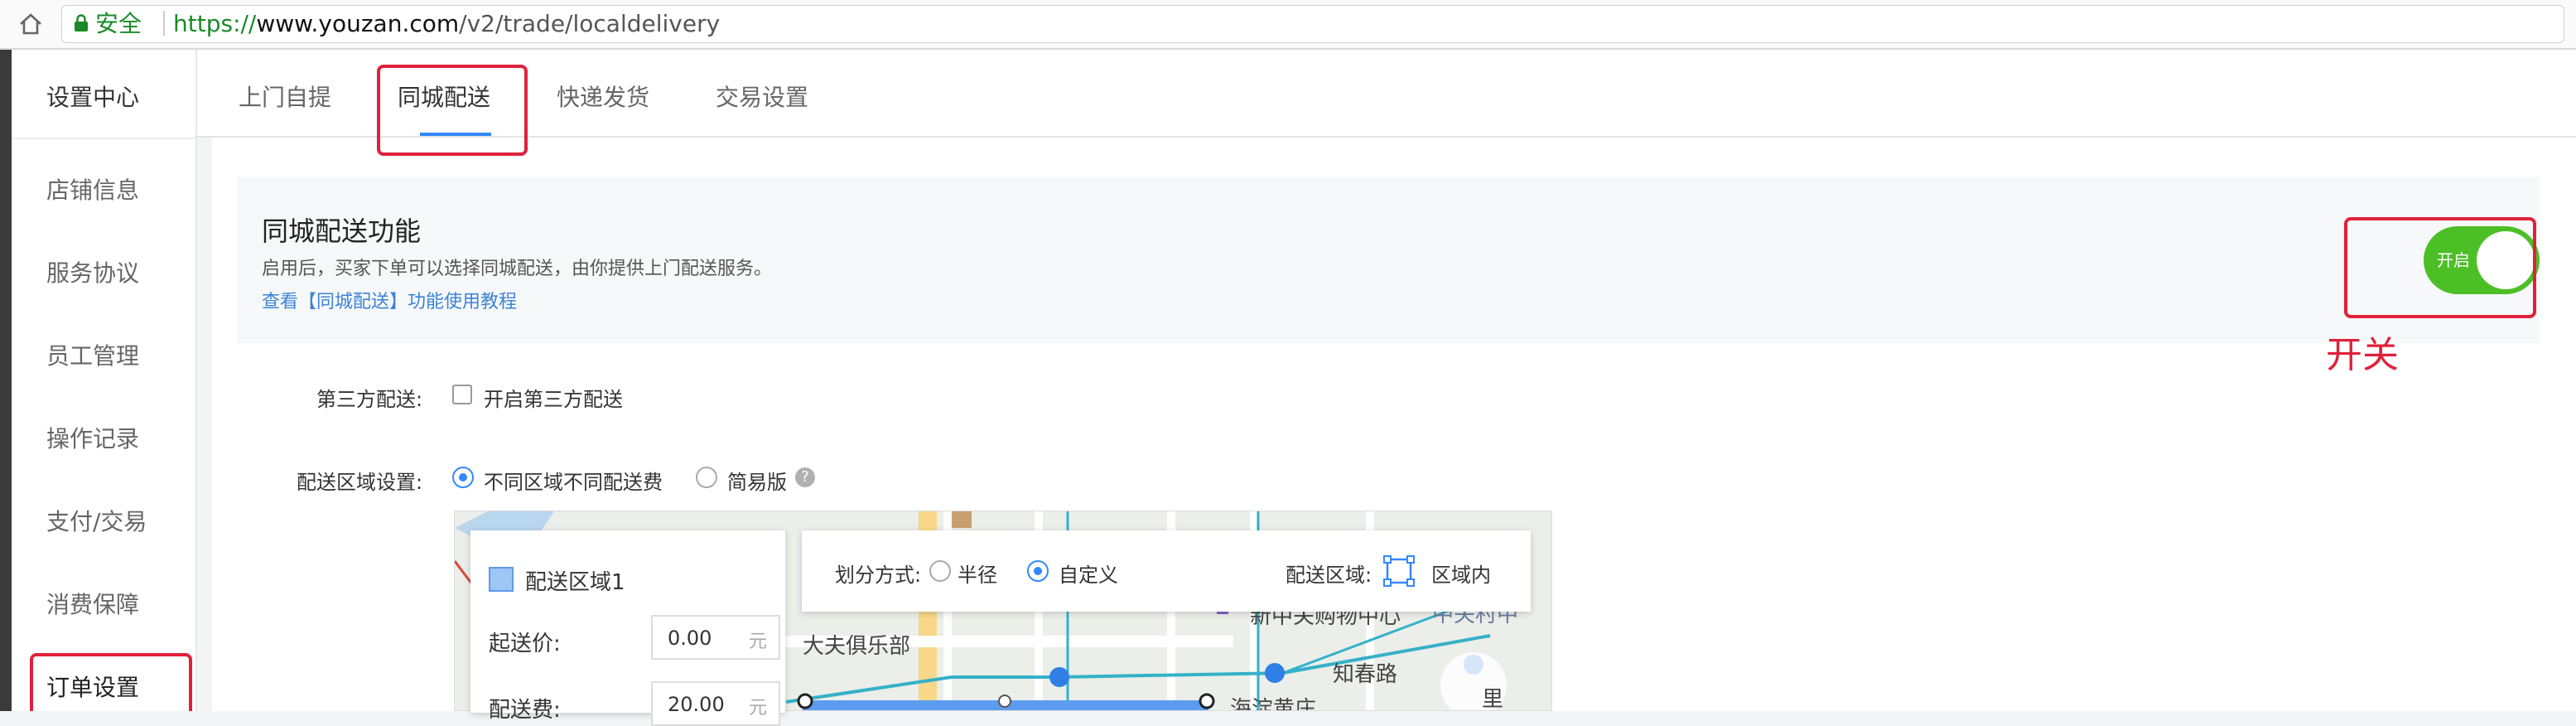 The height and width of the screenshot is (726, 2576). I want to click on url-path: /v2/trade/localdelivery, so click(590, 23).